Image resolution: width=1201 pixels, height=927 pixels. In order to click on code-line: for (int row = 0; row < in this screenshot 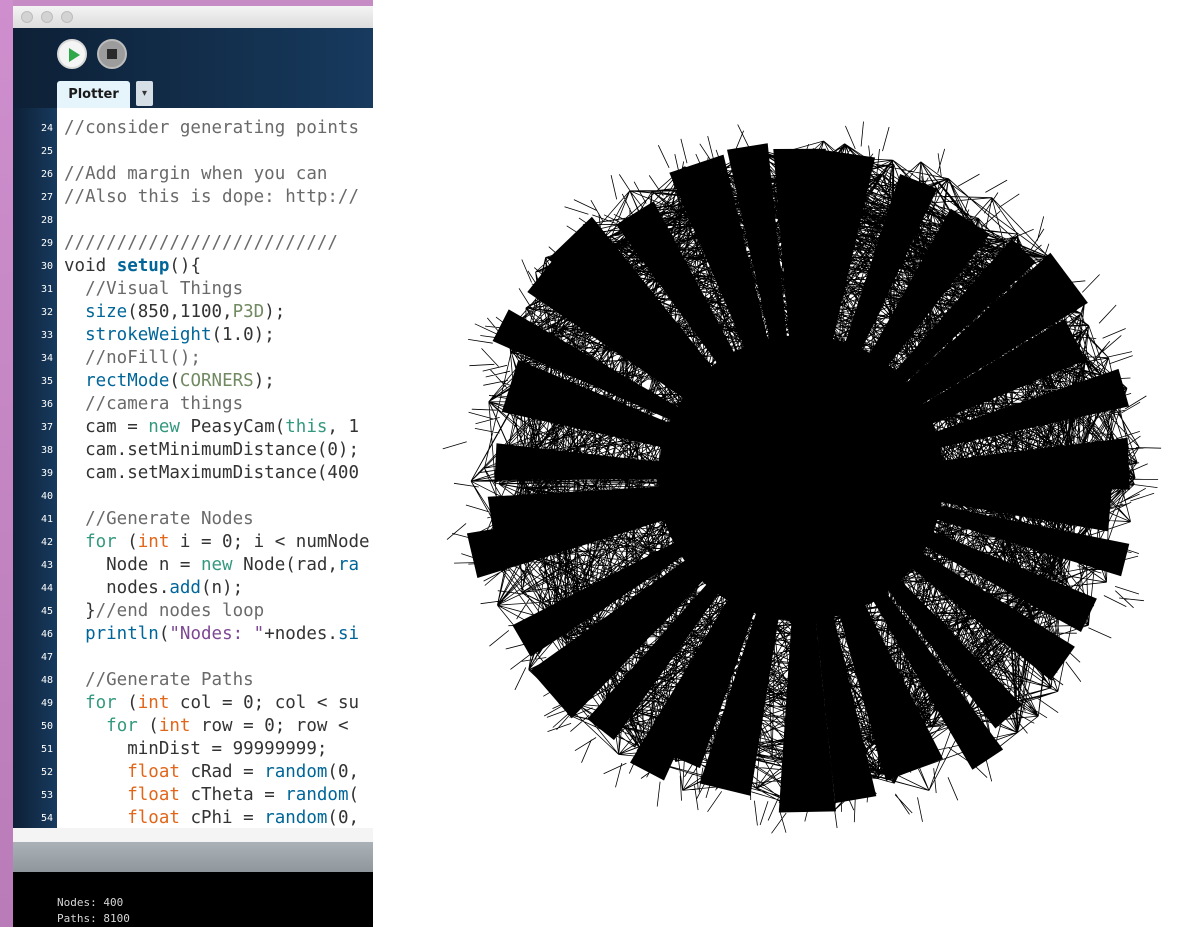, I will do `click(211, 726)`.